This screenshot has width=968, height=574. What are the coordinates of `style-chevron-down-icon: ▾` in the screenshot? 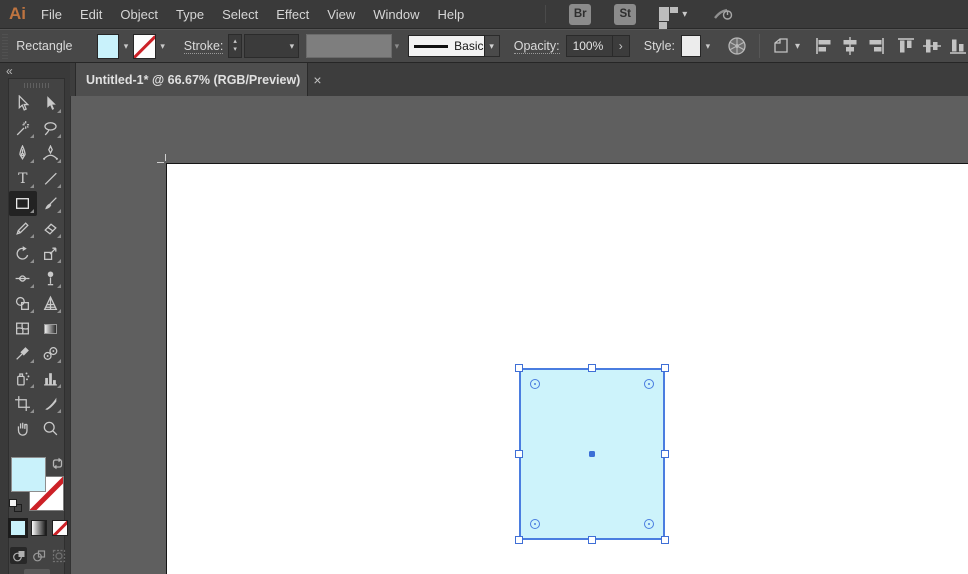 It's located at (708, 46).